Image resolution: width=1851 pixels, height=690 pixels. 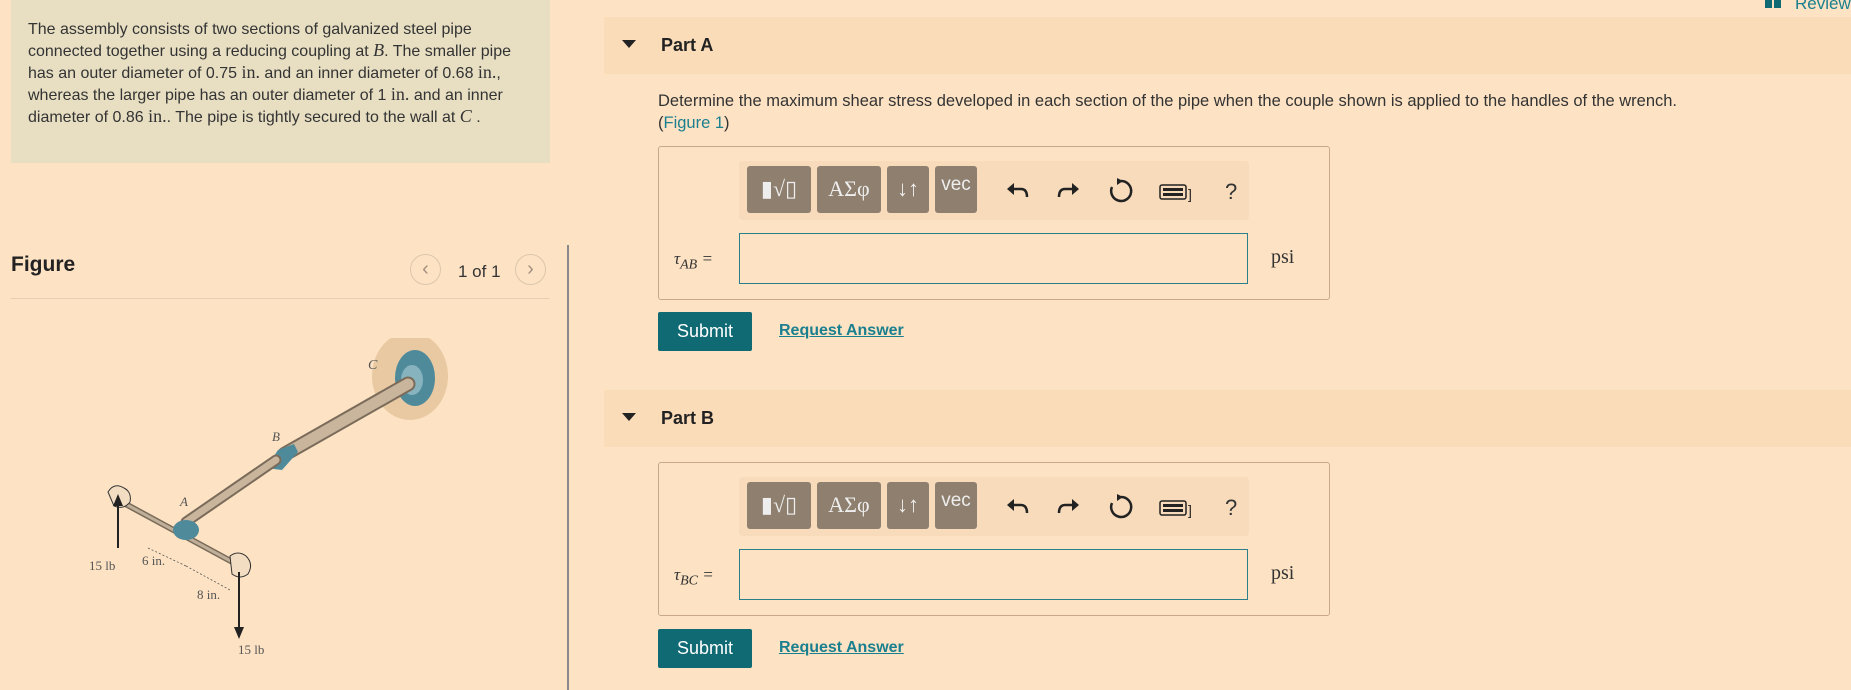 What do you see at coordinates (368, 73) in the screenshot?
I see `problem-text-3: and an inner diameter of 0.68` at bounding box center [368, 73].